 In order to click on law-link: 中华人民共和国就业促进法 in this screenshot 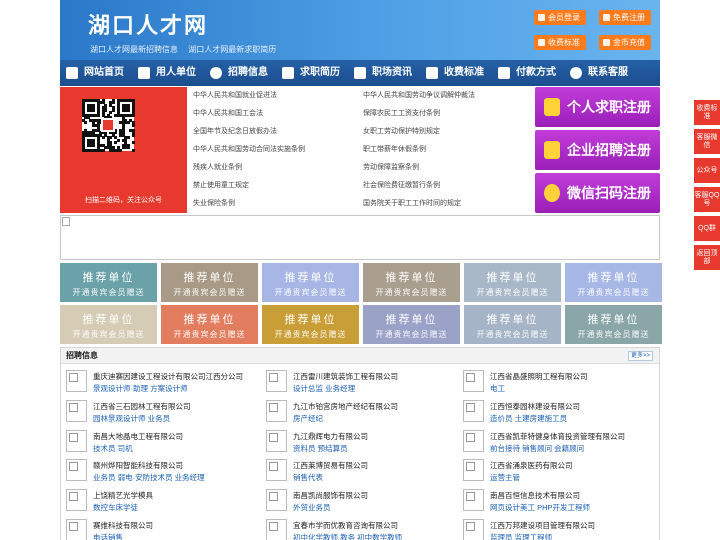, I will do `click(278, 96)`.